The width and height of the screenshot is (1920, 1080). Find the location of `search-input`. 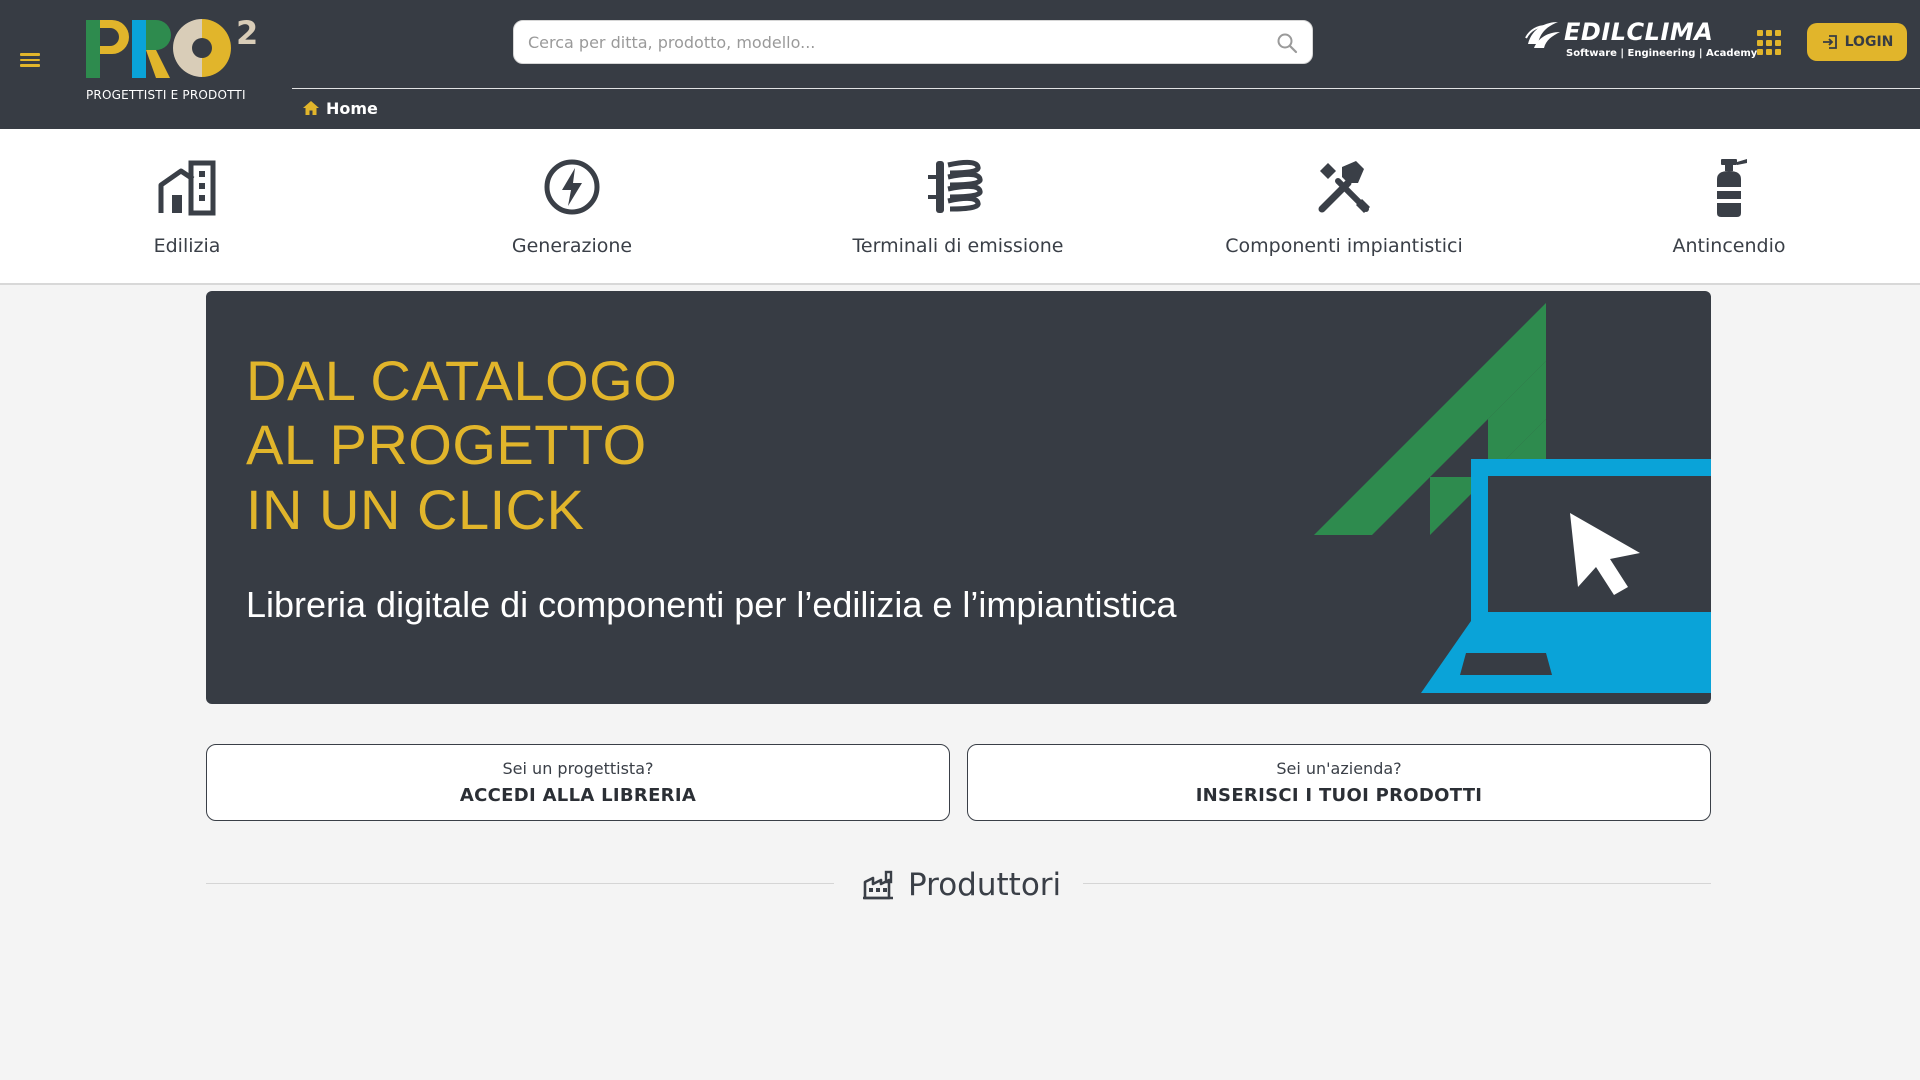

search-input is located at coordinates (898, 42).